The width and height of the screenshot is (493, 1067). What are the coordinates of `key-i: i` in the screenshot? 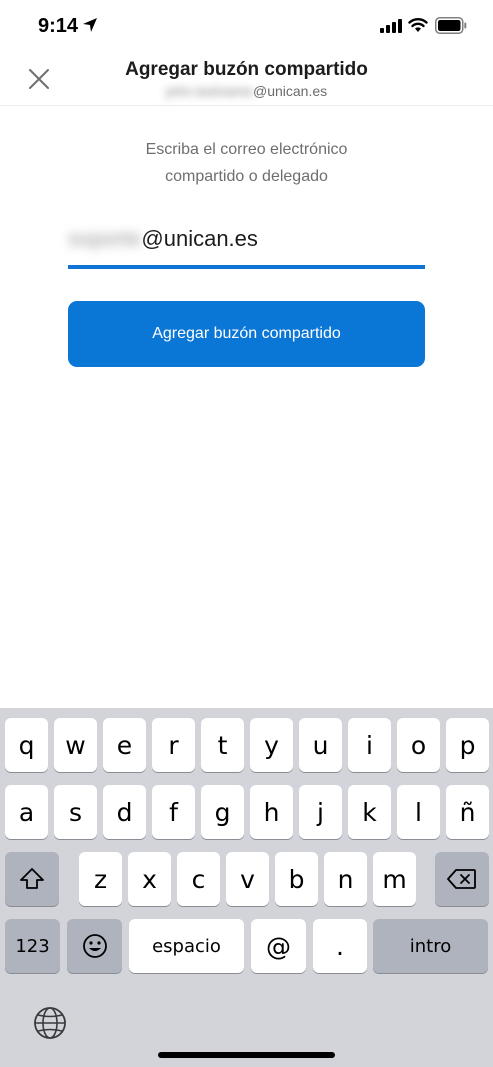 It's located at (369, 745).